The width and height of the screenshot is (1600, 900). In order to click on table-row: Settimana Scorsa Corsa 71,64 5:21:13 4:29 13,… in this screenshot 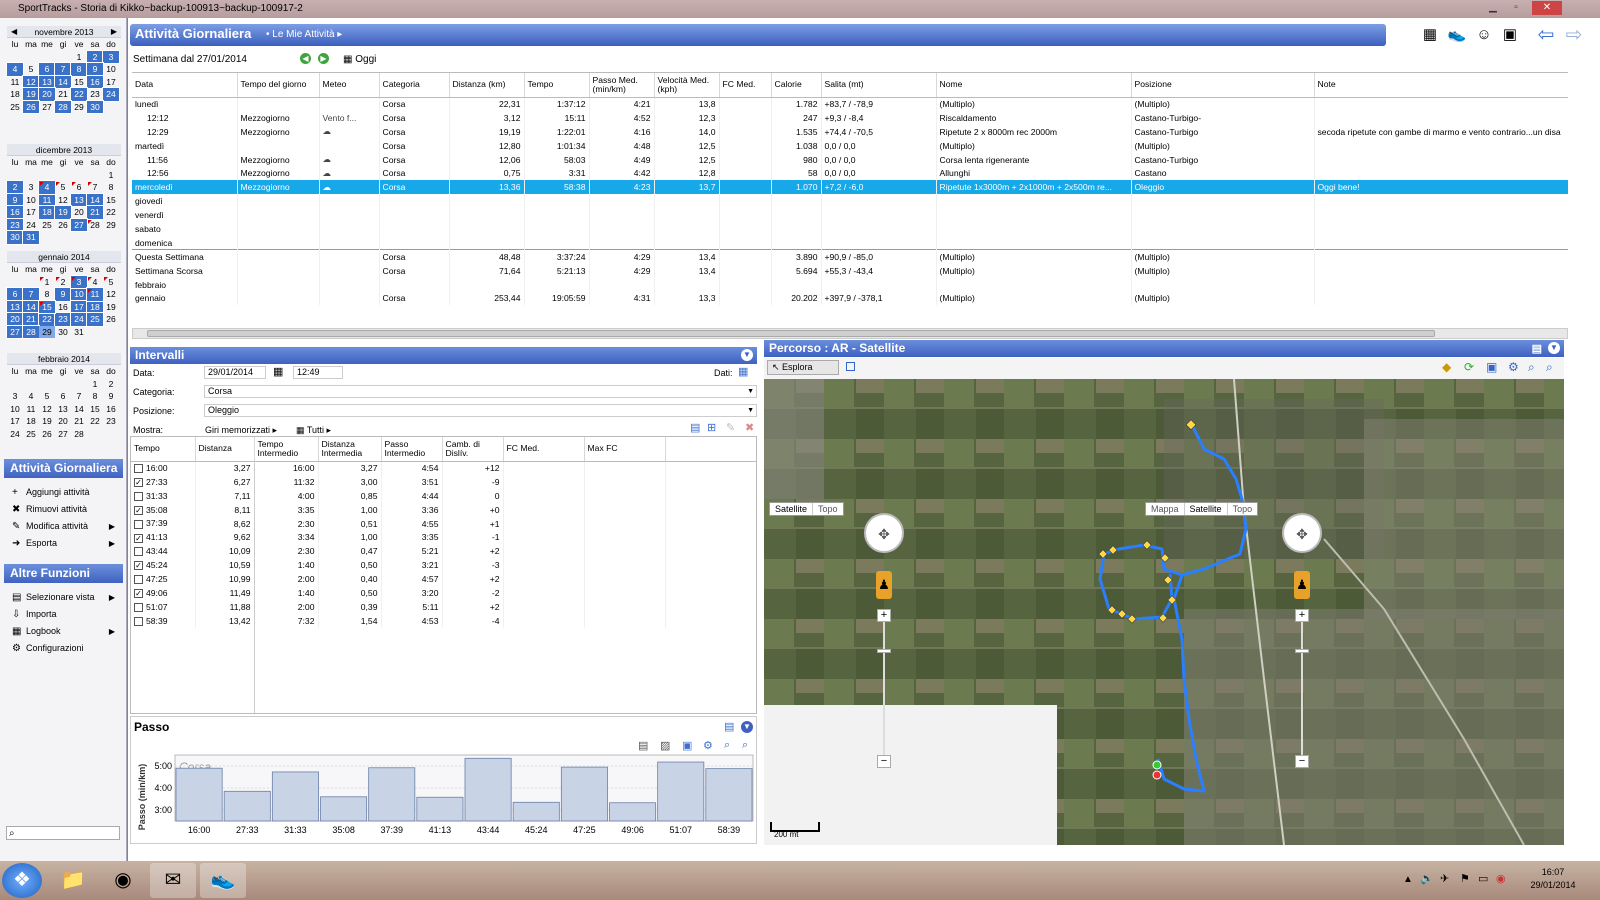, I will do `click(850, 270)`.